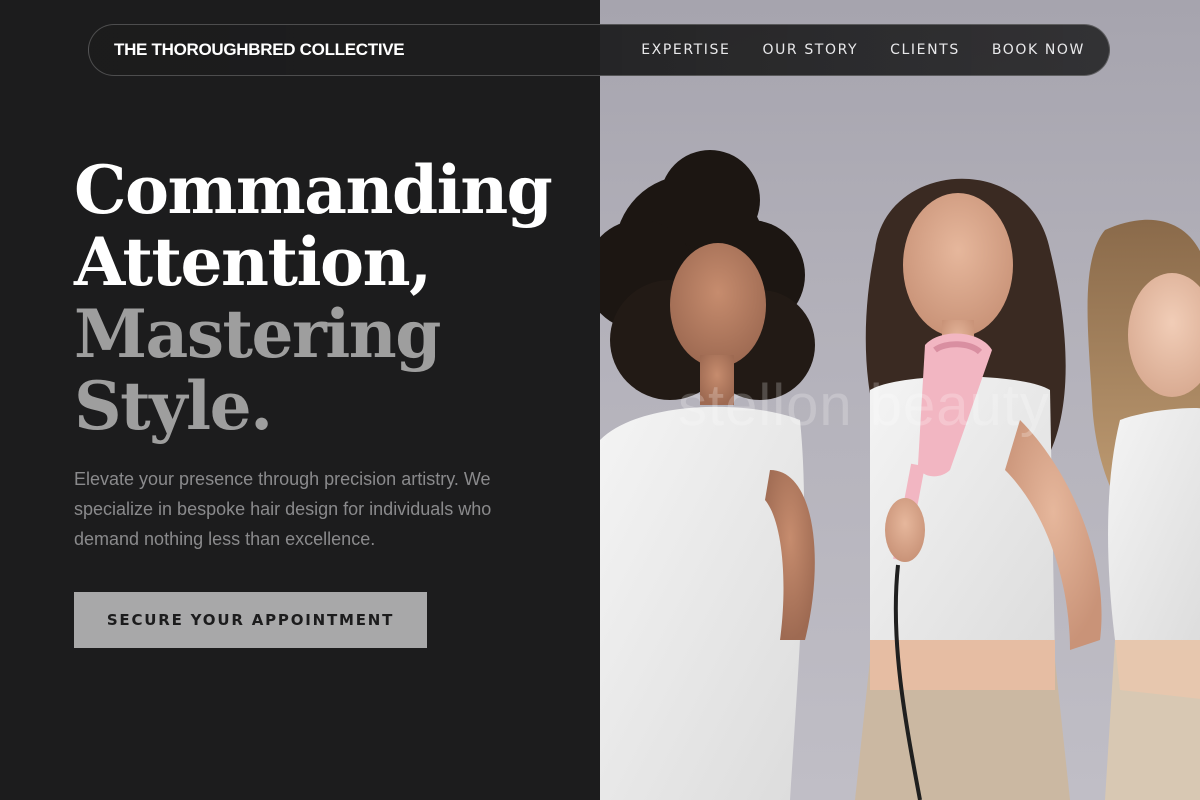  Describe the element at coordinates (250, 620) in the screenshot. I see `secure-appointment-button: SECURE YOUR APPOINTMENT` at that location.